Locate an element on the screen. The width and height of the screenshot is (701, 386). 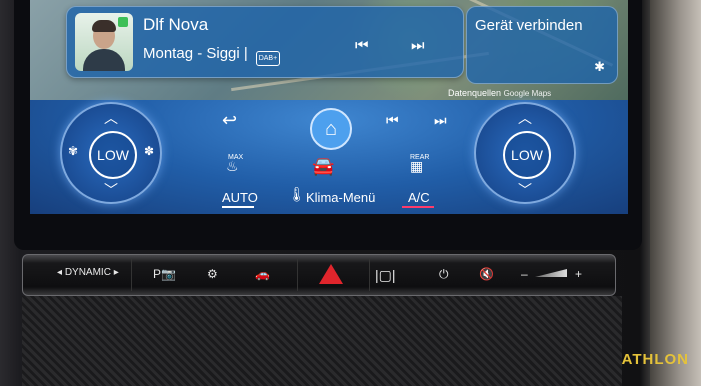
front-defrost-icon: ♨ is located at coordinates (232, 166).